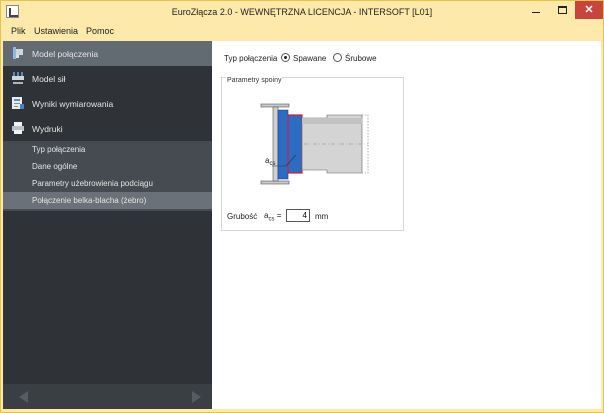 Image resolution: width=604 pixels, height=413 pixels. Describe the element at coordinates (23, 397) in the screenshot. I see `previous-arrow-icon` at that location.